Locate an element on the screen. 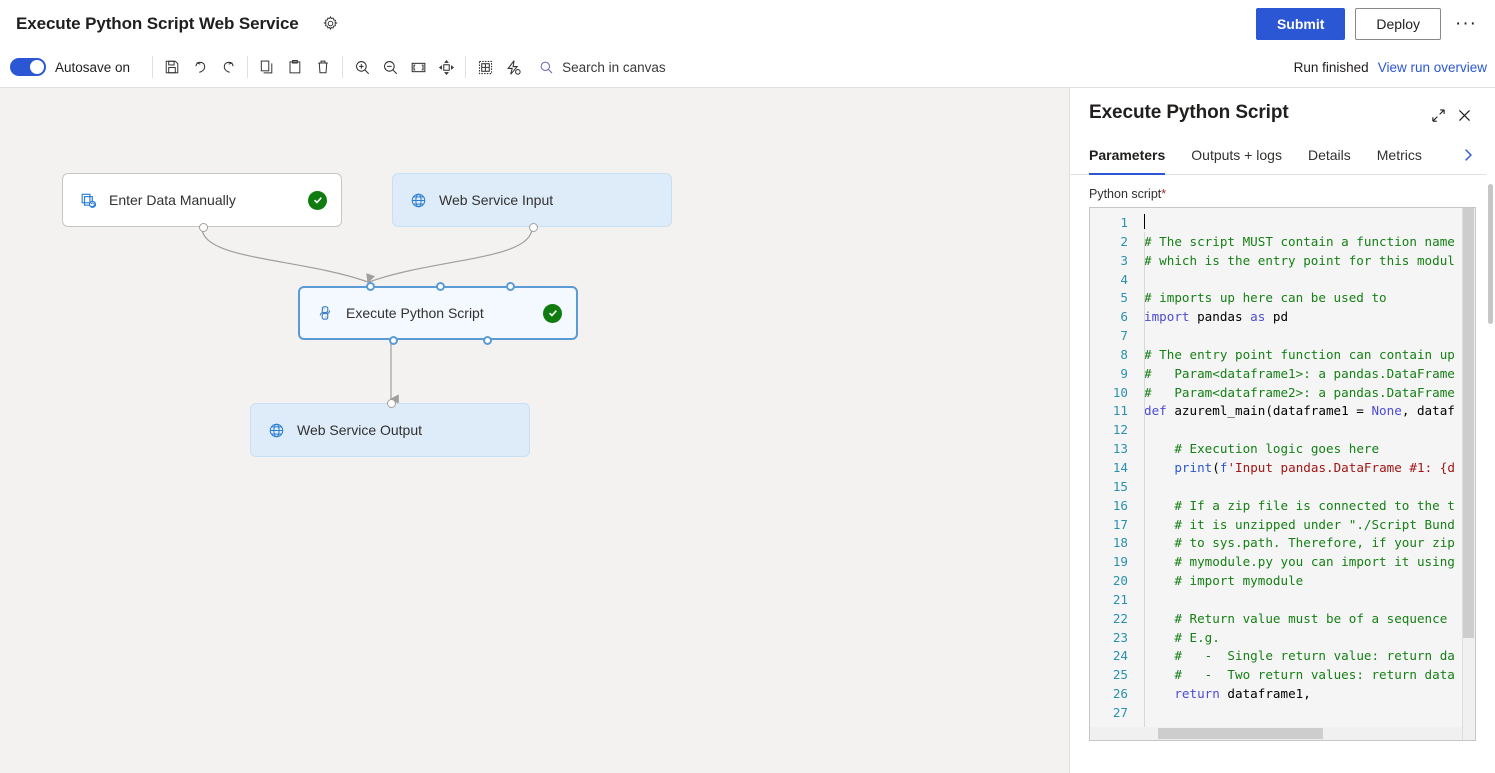  auto-layout-icon-button is located at coordinates (485, 67).